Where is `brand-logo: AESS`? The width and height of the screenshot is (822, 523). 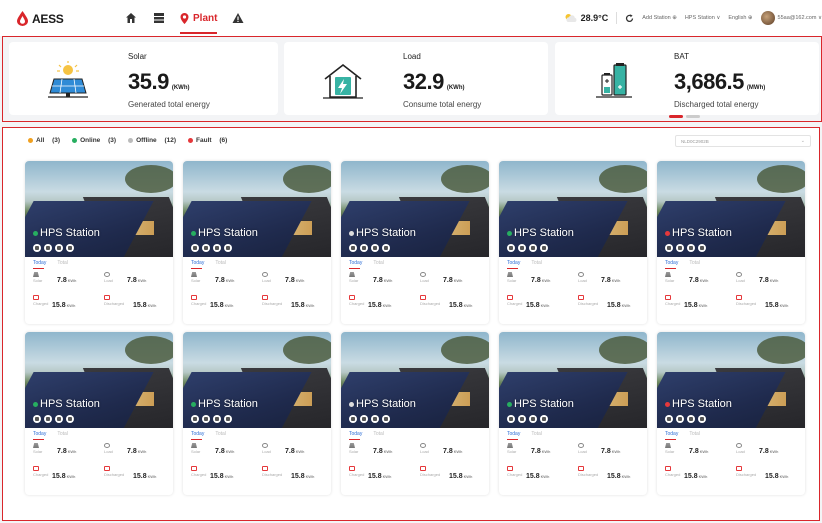
brand-logo: AESS is located at coordinates (40, 18).